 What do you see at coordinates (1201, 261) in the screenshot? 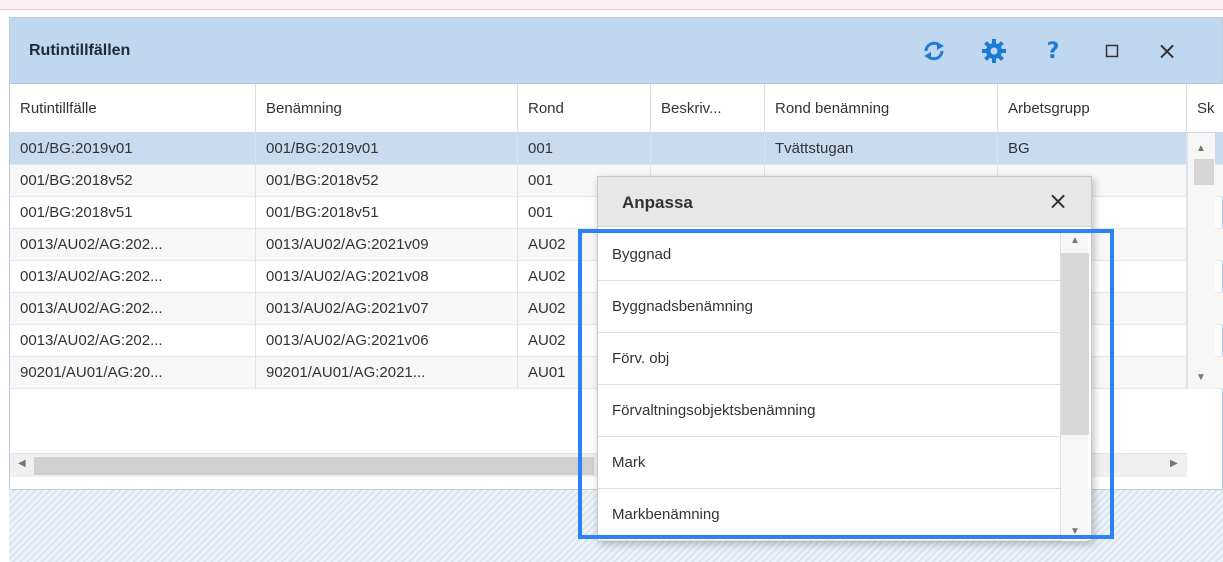
I see `grid-vertical-scrollbar: ▲ ▼` at bounding box center [1201, 261].